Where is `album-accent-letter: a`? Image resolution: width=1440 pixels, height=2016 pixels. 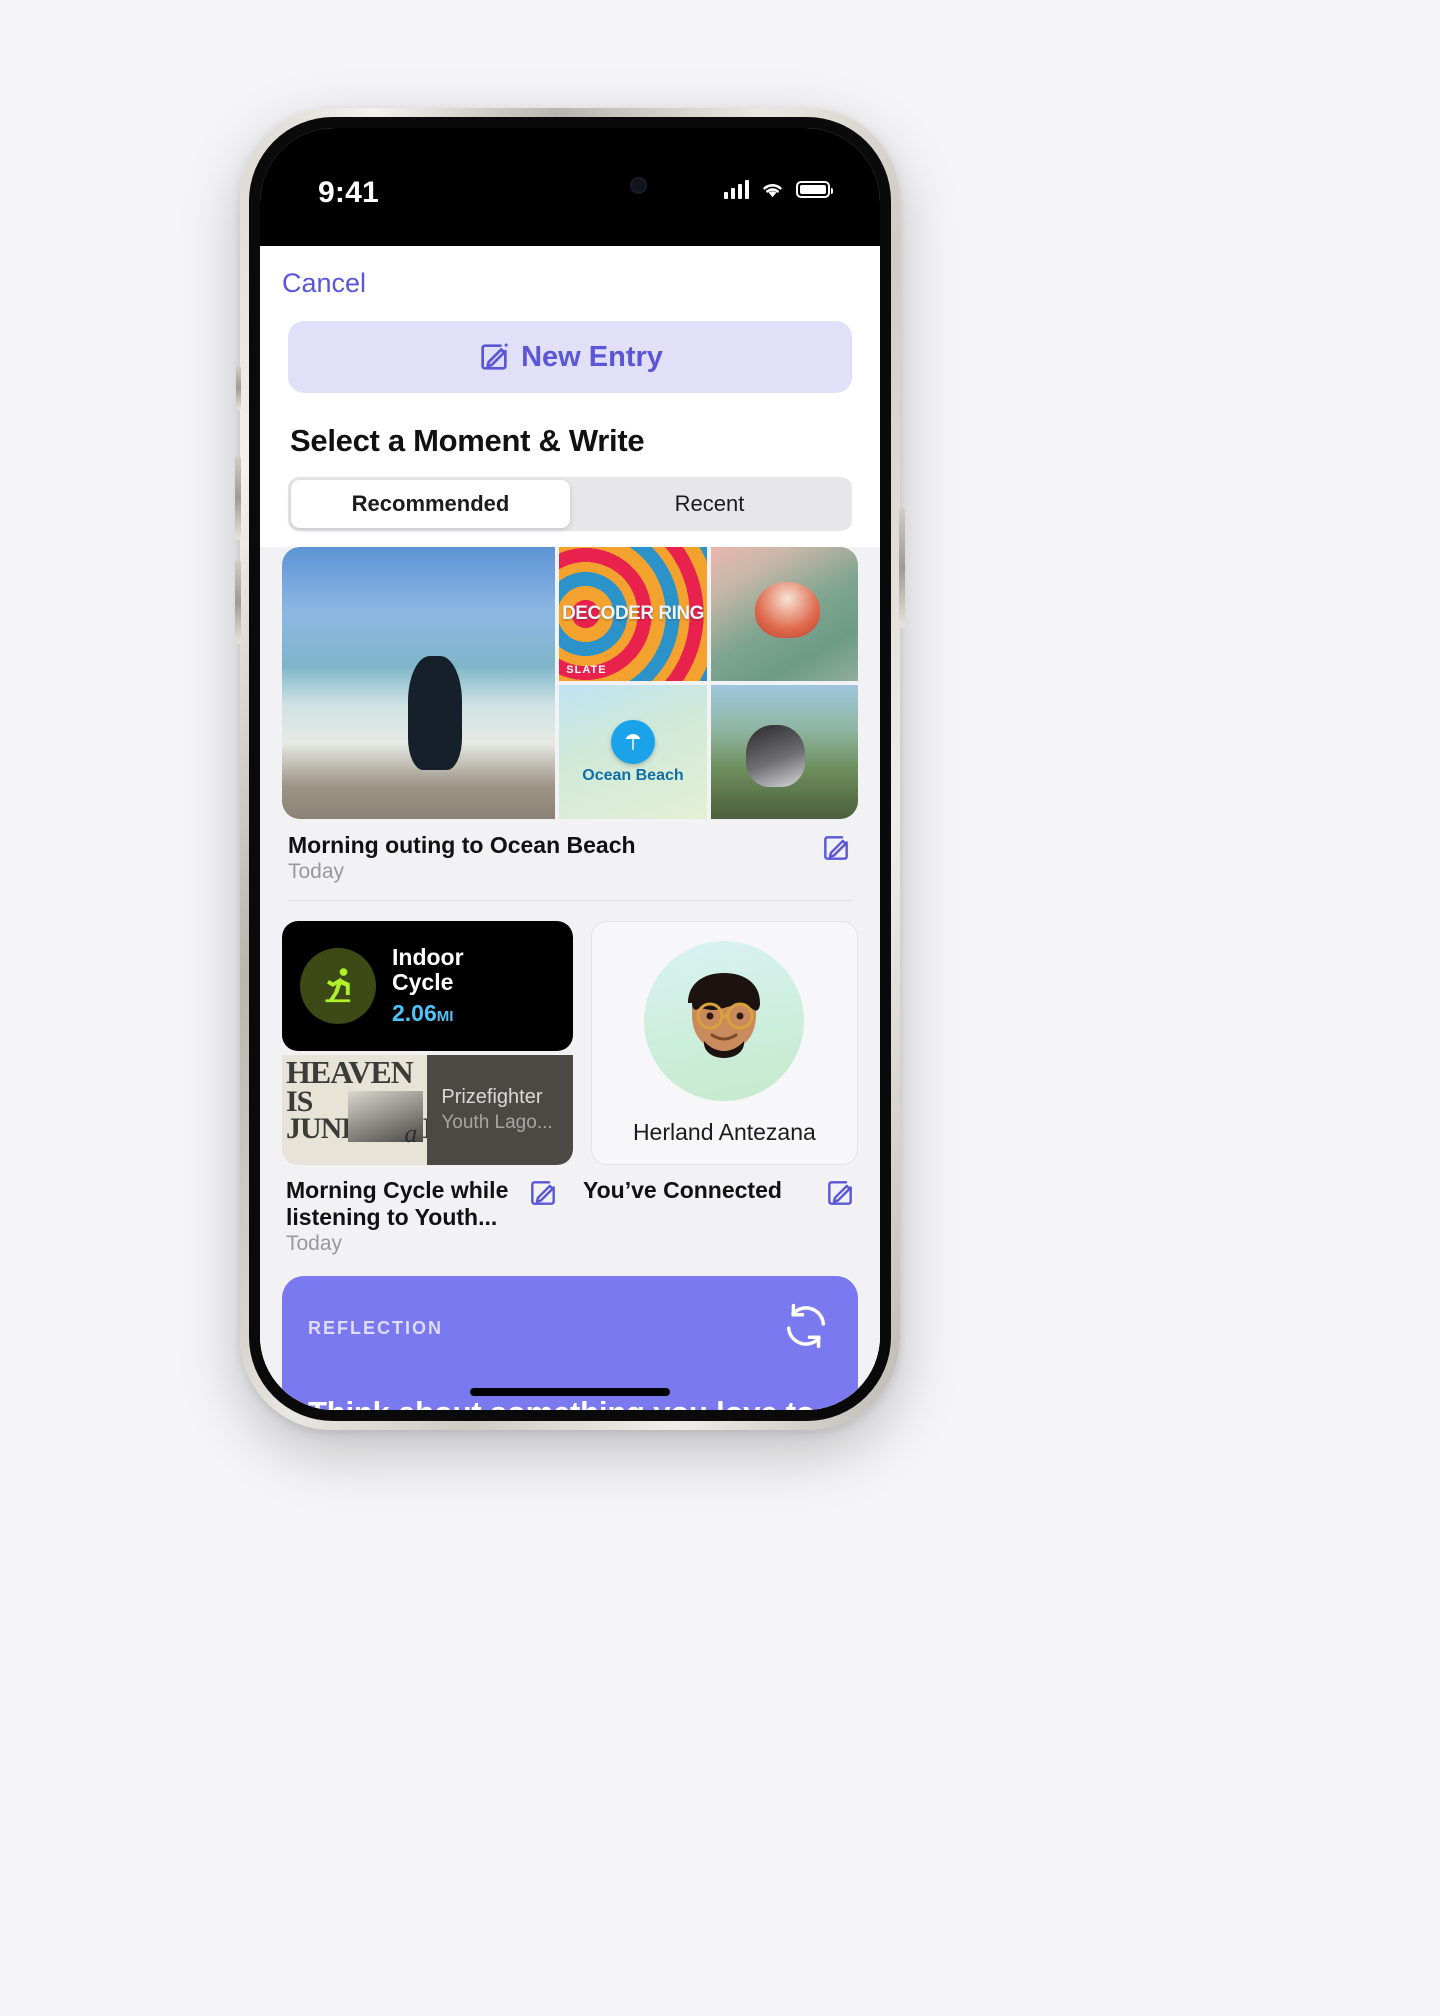 album-accent-letter: a is located at coordinates (411, 1134).